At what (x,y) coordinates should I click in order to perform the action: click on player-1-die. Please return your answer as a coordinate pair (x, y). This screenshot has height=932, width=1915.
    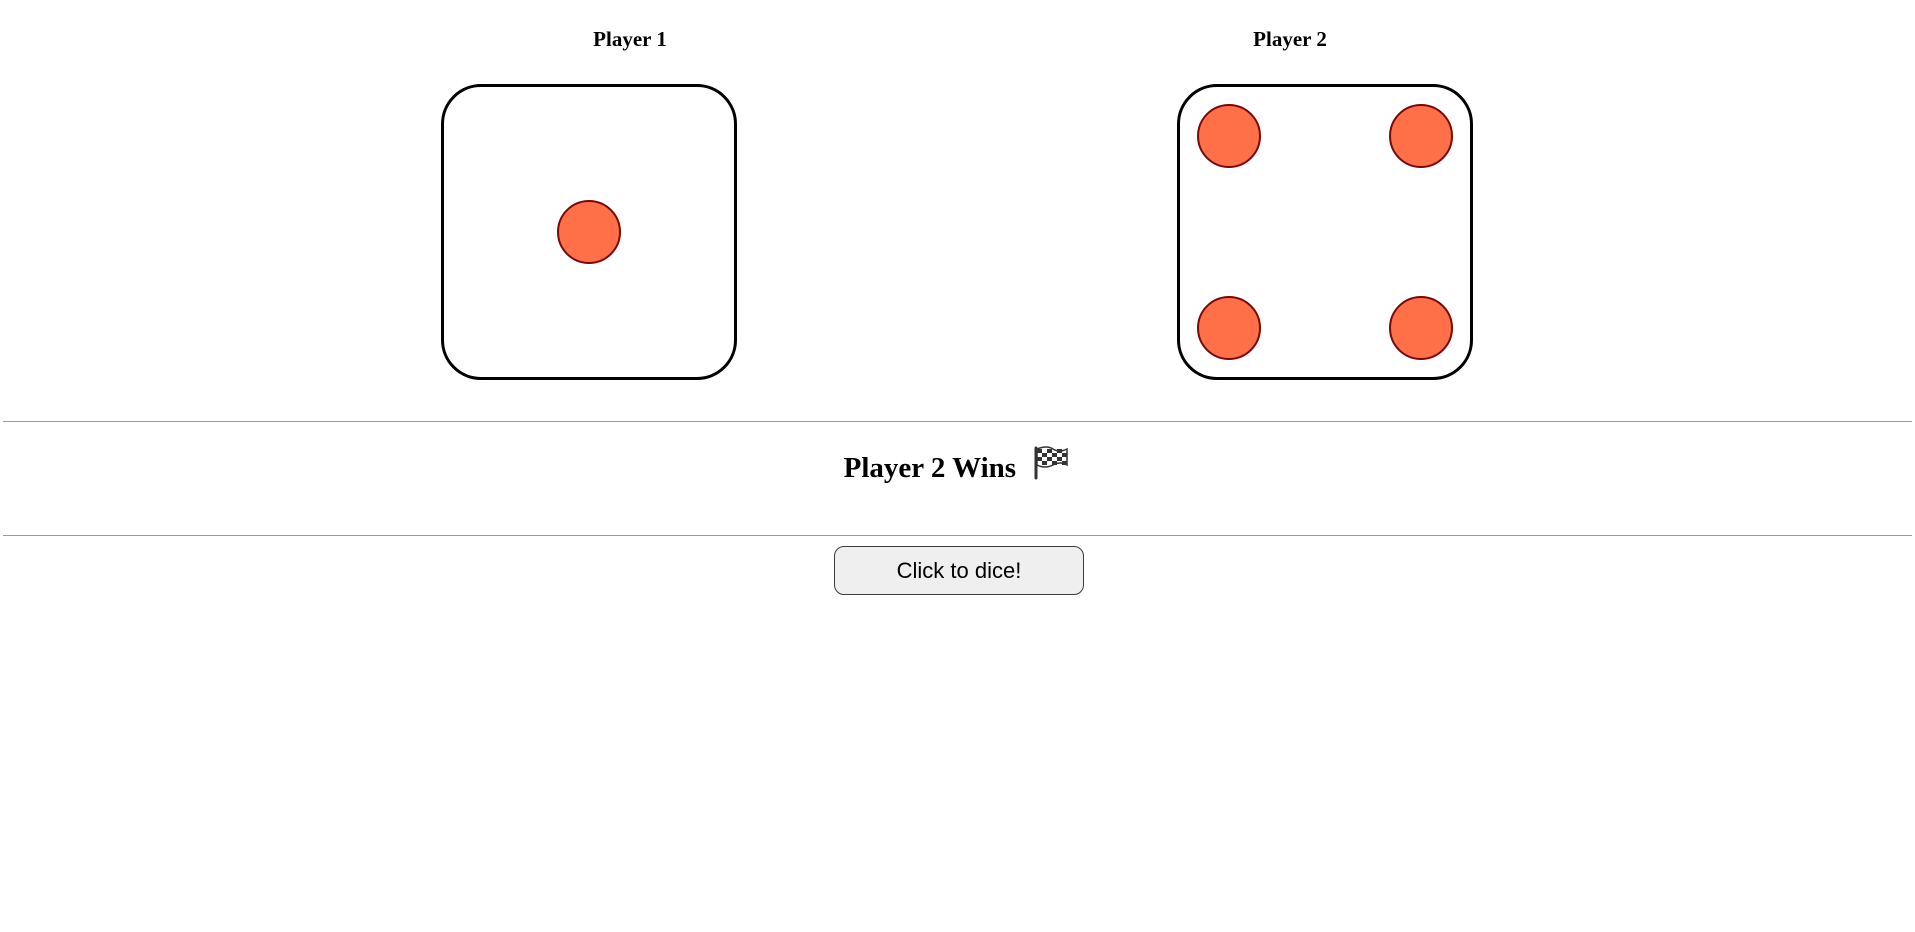
    Looking at the image, I should click on (589, 232).